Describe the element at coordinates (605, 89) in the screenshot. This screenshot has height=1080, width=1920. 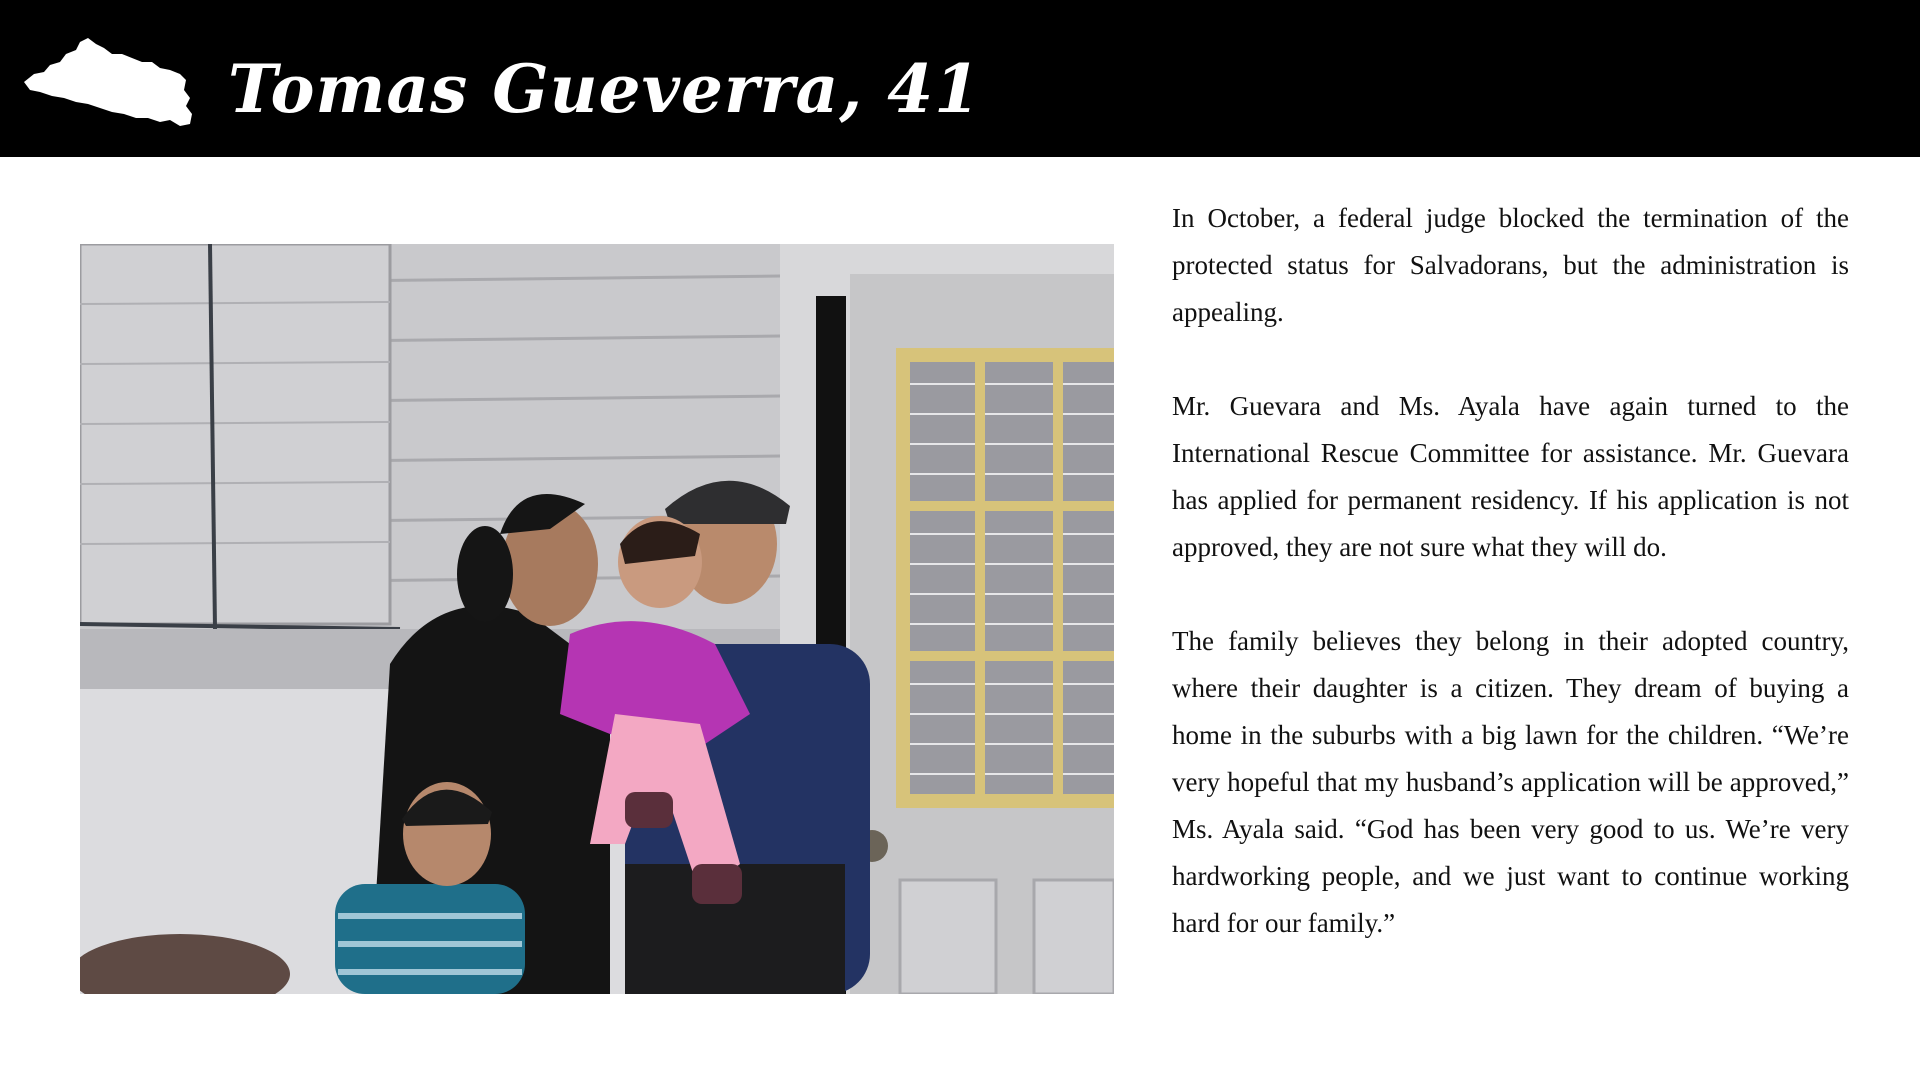
I see `page-title: Tomas Gueverra, 41` at that location.